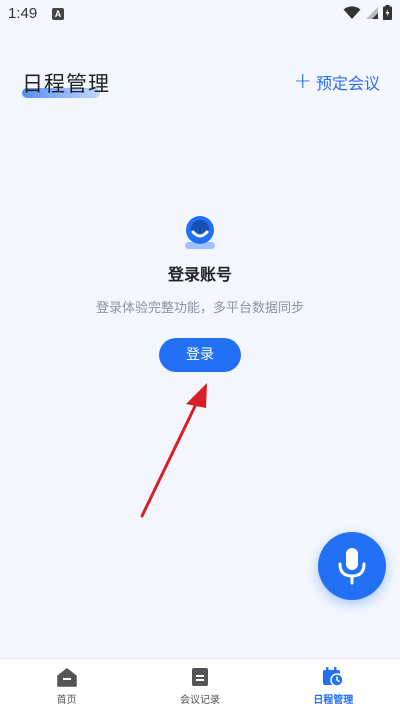 Image resolution: width=400 pixels, height=712 pixels. Describe the element at coordinates (200, 82) in the screenshot. I see `header: 日程管理 + 预定会议` at that location.